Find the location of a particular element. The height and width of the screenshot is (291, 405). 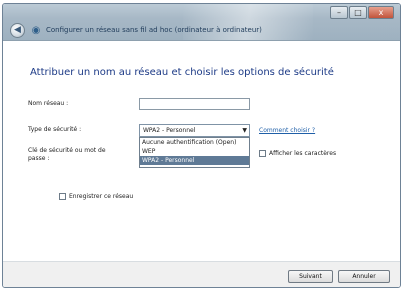

show-characters-label: Afficher les caractères is located at coordinates (303, 153).